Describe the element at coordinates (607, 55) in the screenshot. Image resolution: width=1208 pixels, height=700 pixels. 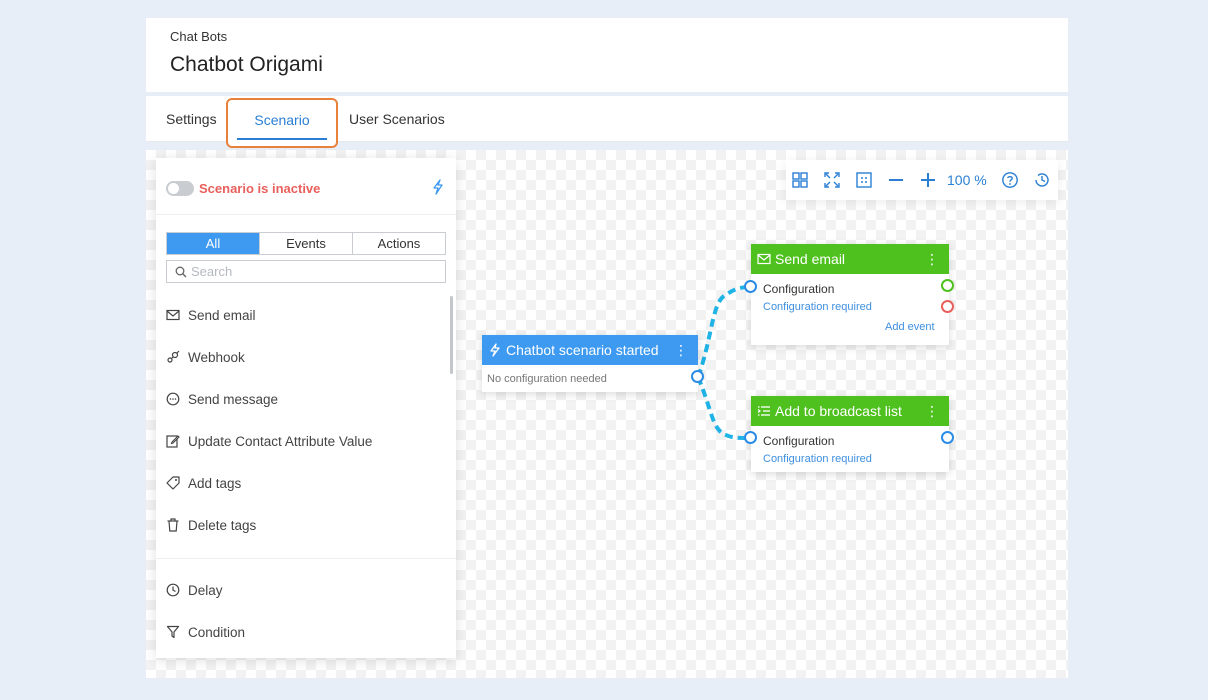
I see `page-header: Chat Bots Chatbot Origami` at that location.